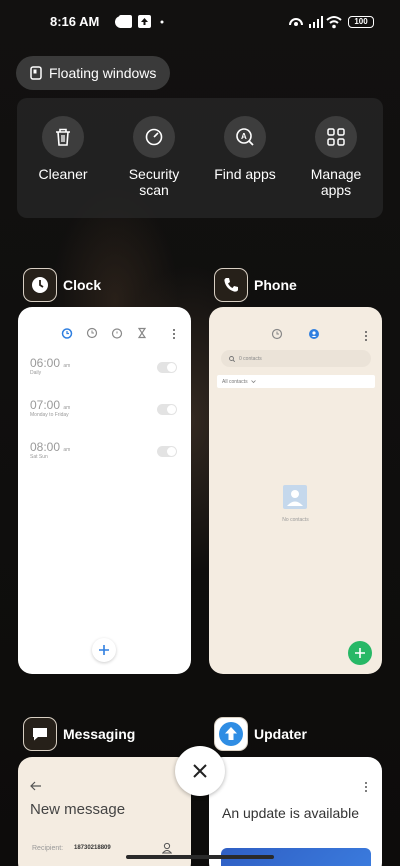  I want to click on clock-app-icon, so click(40, 285).